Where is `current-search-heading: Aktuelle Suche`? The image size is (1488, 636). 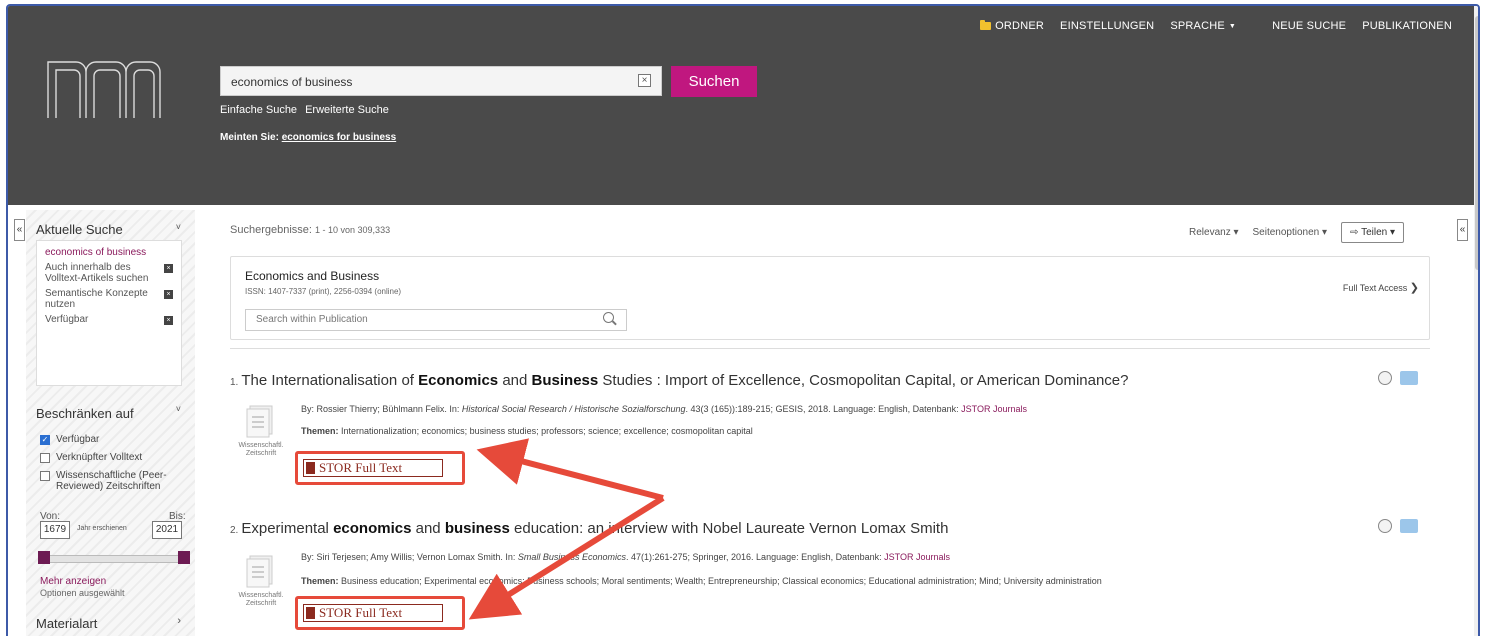 current-search-heading: Aktuelle Suche is located at coordinates (79, 229).